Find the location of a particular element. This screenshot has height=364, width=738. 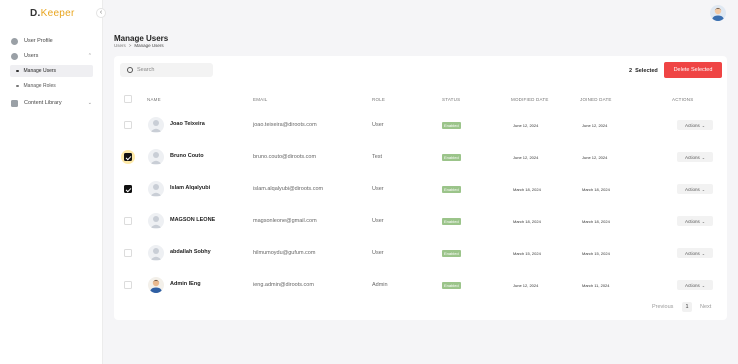

user-icon is located at coordinates (14, 41).